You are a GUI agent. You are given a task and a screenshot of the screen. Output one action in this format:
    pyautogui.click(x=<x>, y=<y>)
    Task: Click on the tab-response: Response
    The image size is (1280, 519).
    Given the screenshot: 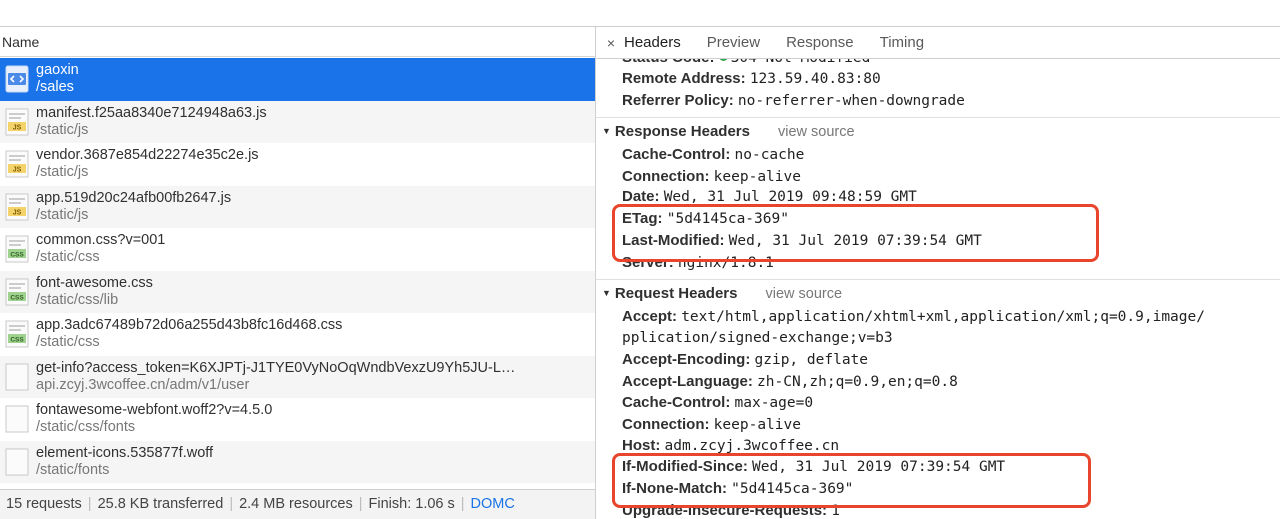 What is the action you would take?
    pyautogui.click(x=820, y=42)
    